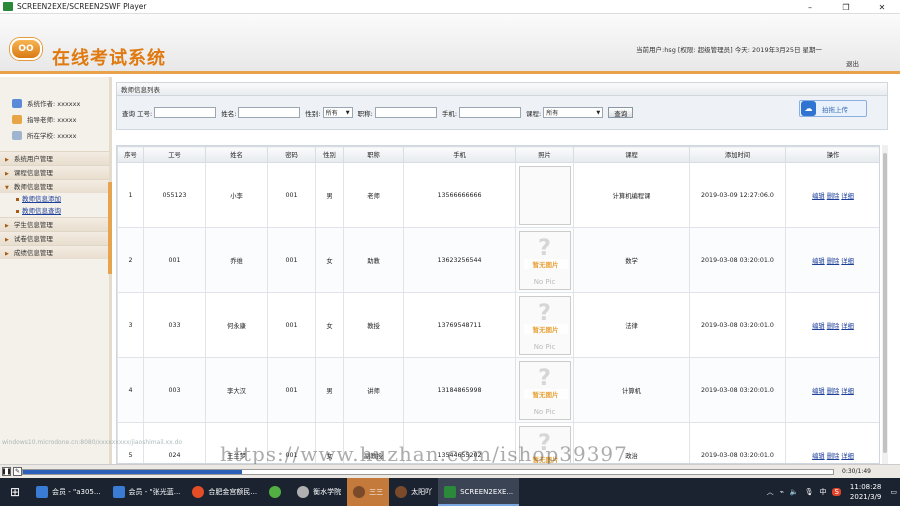 Image resolution: width=900 pixels, height=506 pixels. I want to click on playback-progress, so click(428, 472).